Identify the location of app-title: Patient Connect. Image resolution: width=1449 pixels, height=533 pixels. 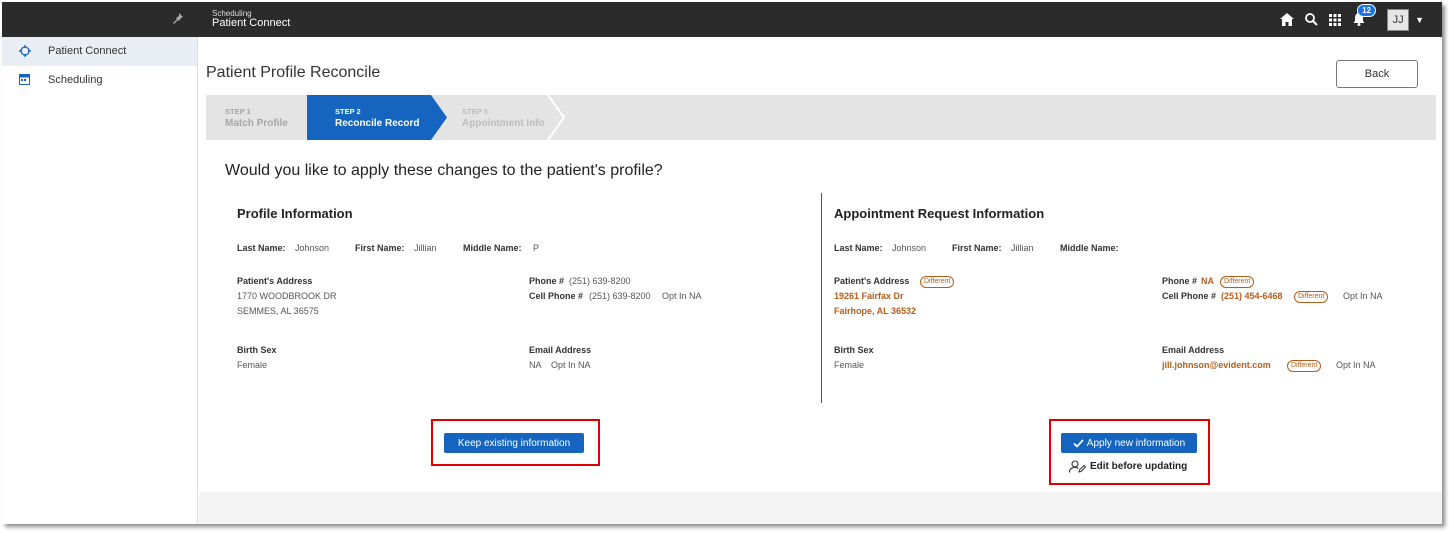
(251, 23).